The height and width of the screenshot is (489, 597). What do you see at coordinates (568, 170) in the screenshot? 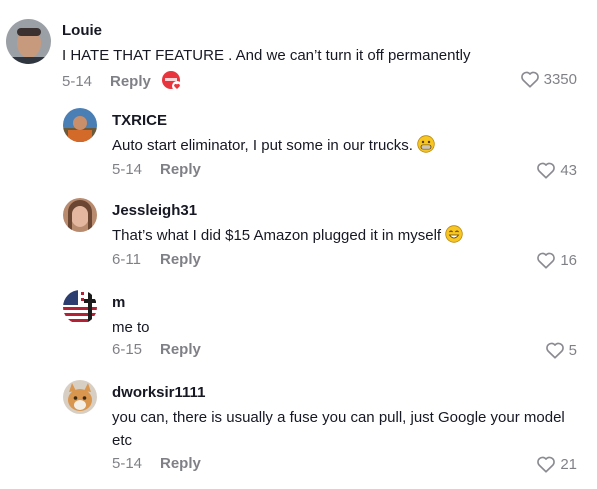
I see `like-count: 43` at bounding box center [568, 170].